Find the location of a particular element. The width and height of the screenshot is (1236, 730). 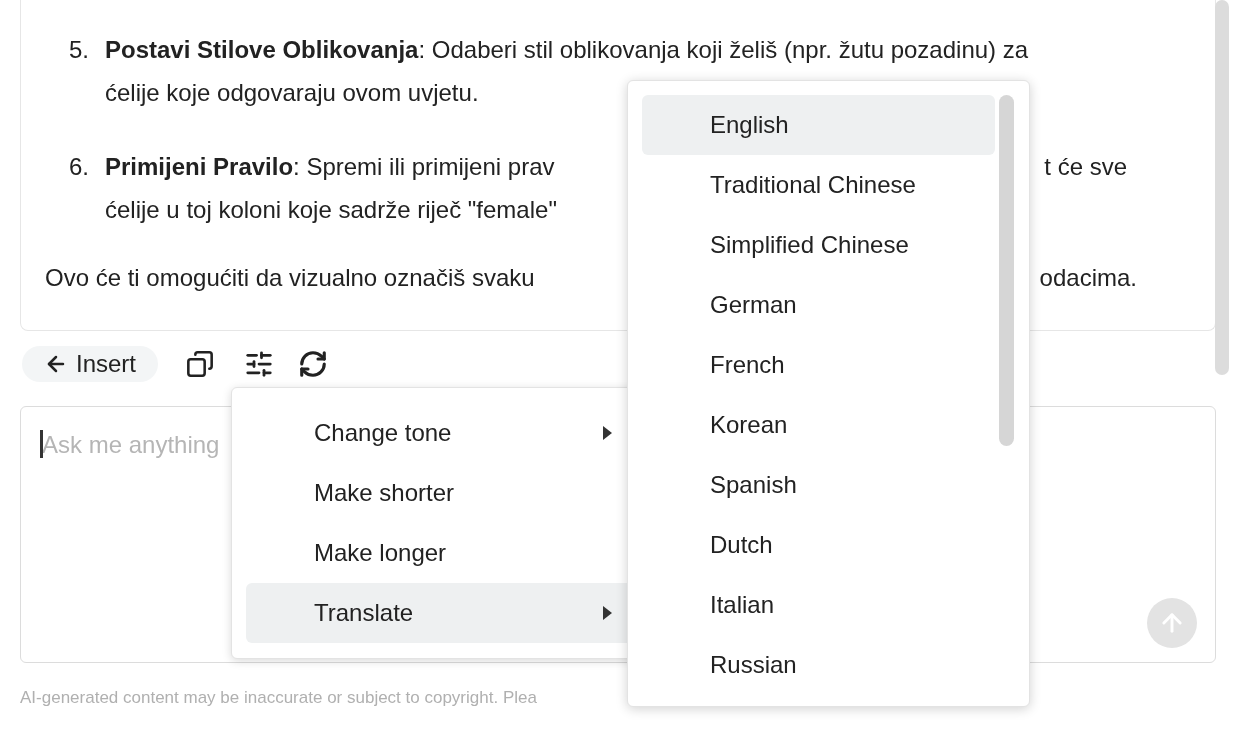

answer-text: Primijeni Pravilo: Spremi ili primijeni prav is located at coordinates (330, 166).